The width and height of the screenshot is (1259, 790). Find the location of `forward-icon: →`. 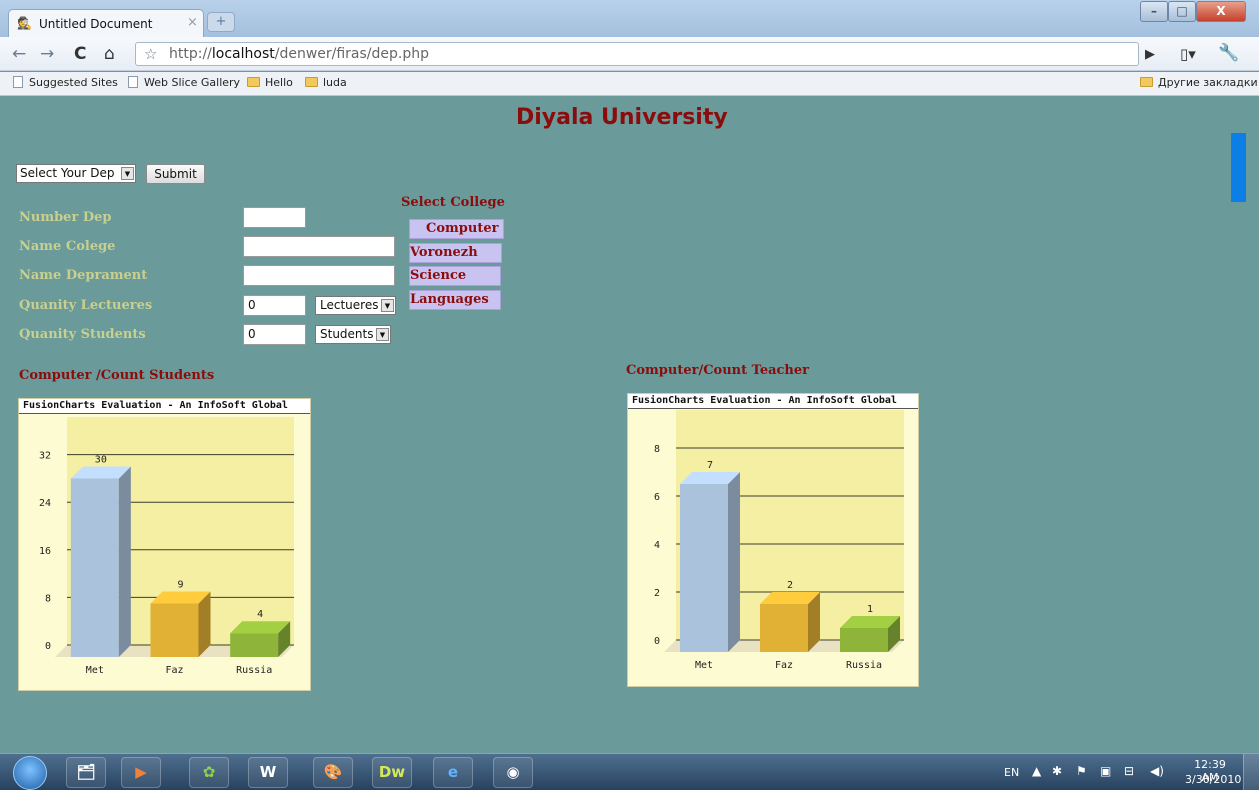

forward-icon: → is located at coordinates (47, 54).